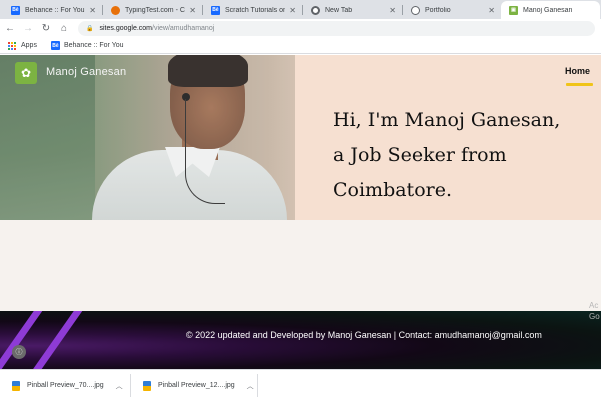 This screenshot has height=401, width=601. I want to click on bookmark-label: Apps, so click(29, 45).